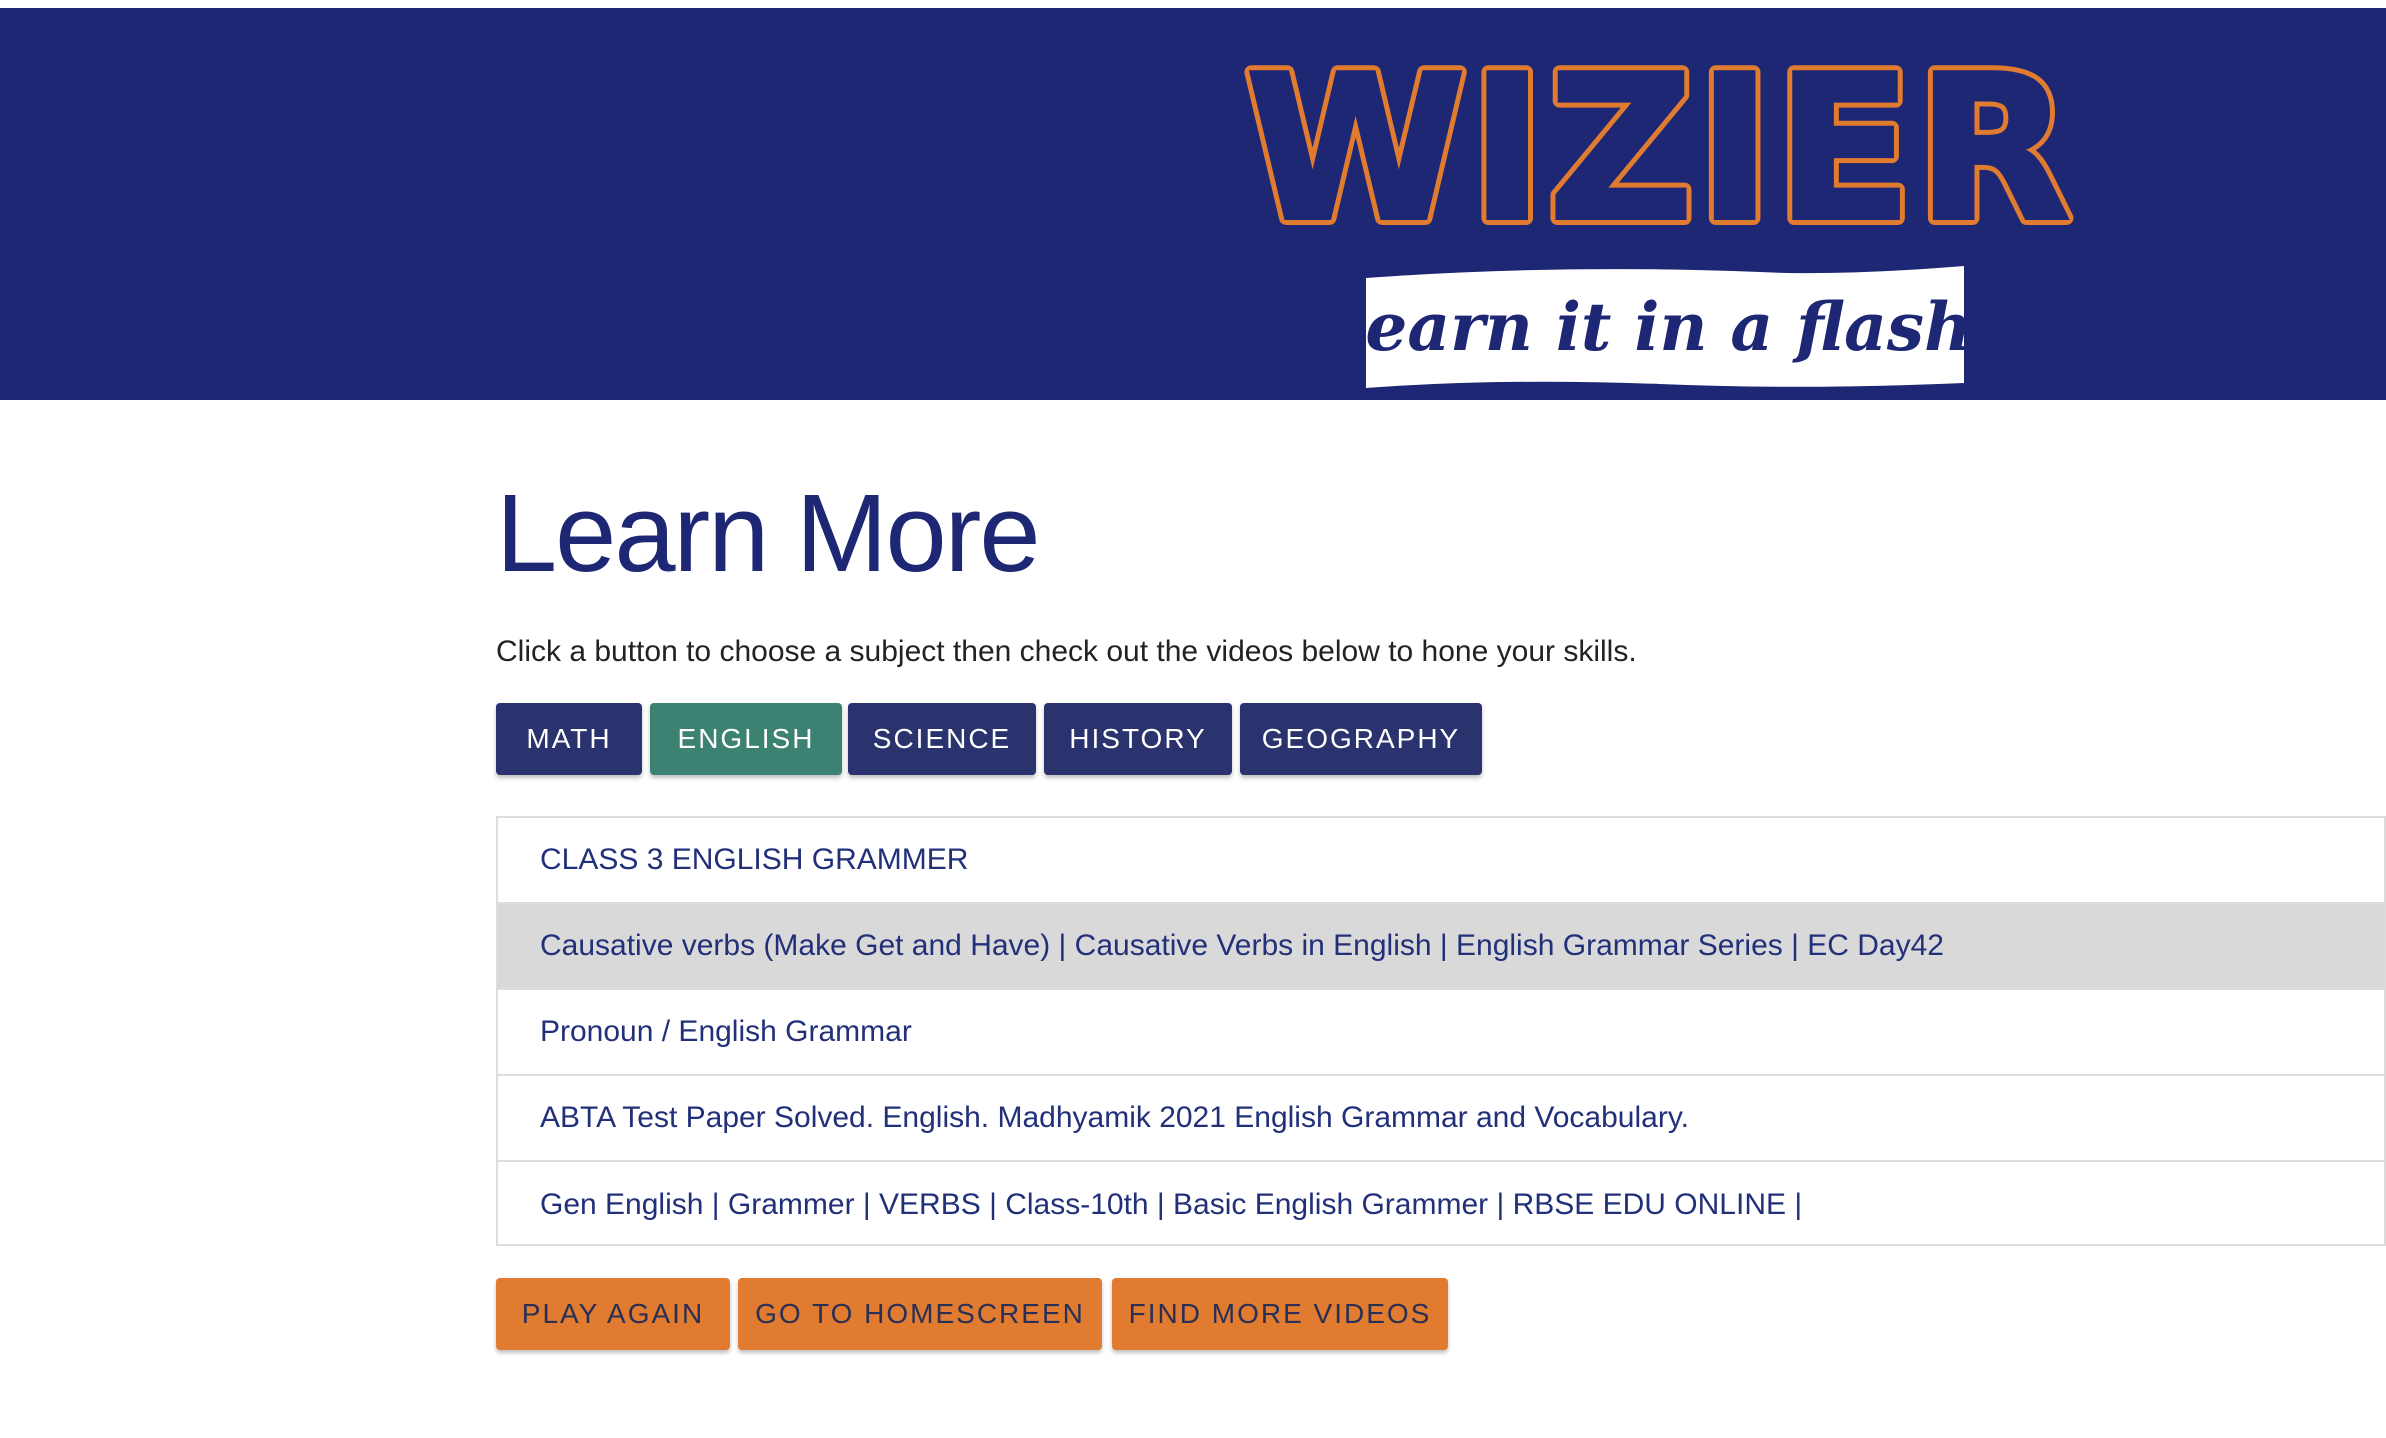 Image resolution: width=2386 pixels, height=1438 pixels. I want to click on subject-button-science: SCIENCE, so click(942, 739).